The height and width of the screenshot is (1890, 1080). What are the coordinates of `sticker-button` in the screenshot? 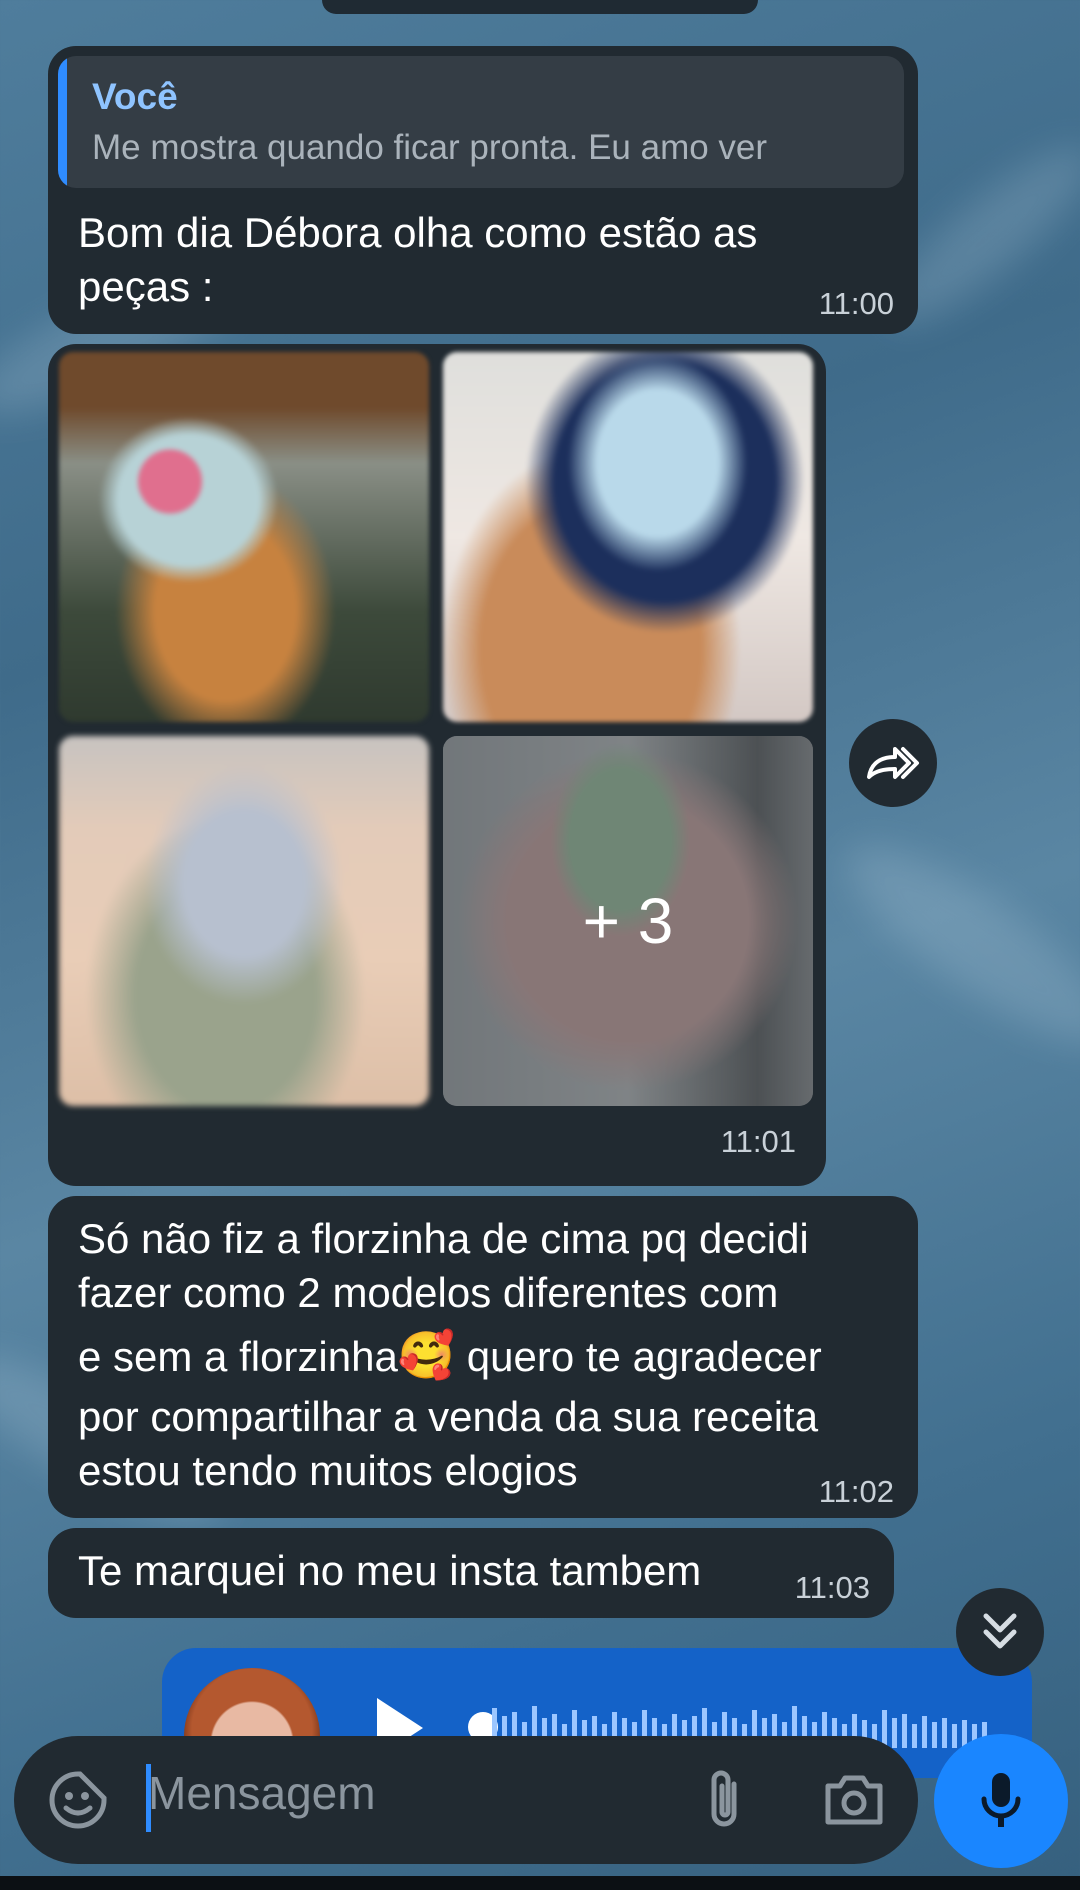 It's located at (78, 1800).